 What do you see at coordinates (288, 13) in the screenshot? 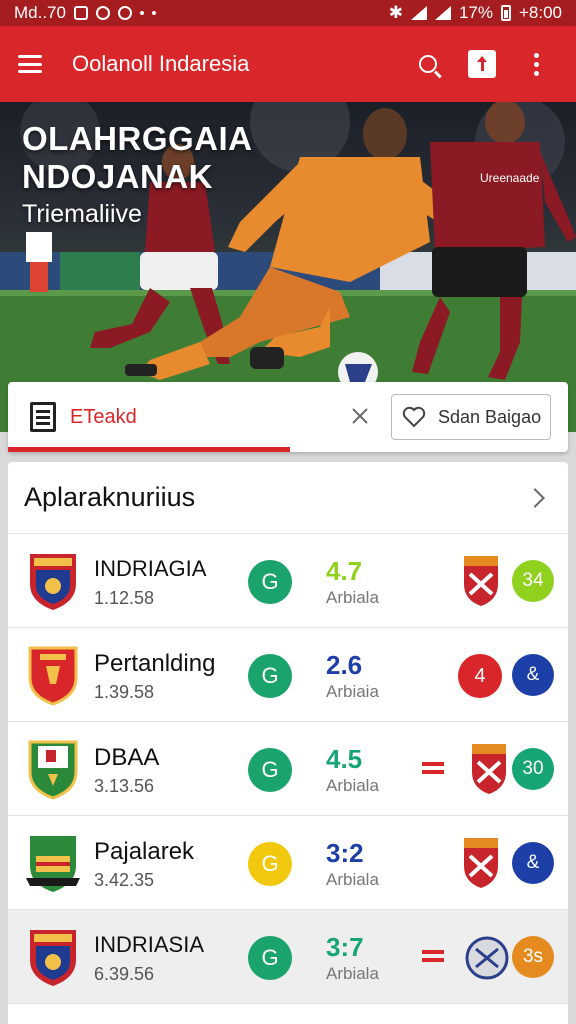
I see `status-bar: Md..70 ✱ 17% +8:00` at bounding box center [288, 13].